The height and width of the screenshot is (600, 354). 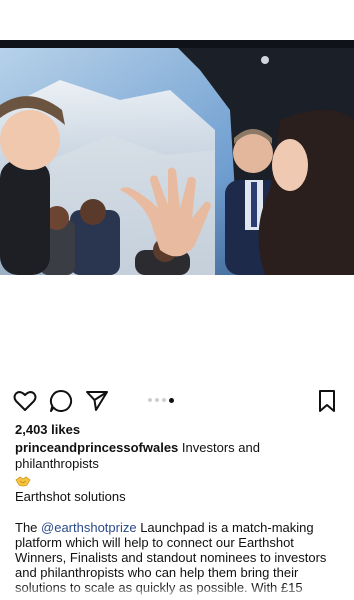 What do you see at coordinates (96, 447) in the screenshot?
I see `caption-username: princeandprincessofwales` at bounding box center [96, 447].